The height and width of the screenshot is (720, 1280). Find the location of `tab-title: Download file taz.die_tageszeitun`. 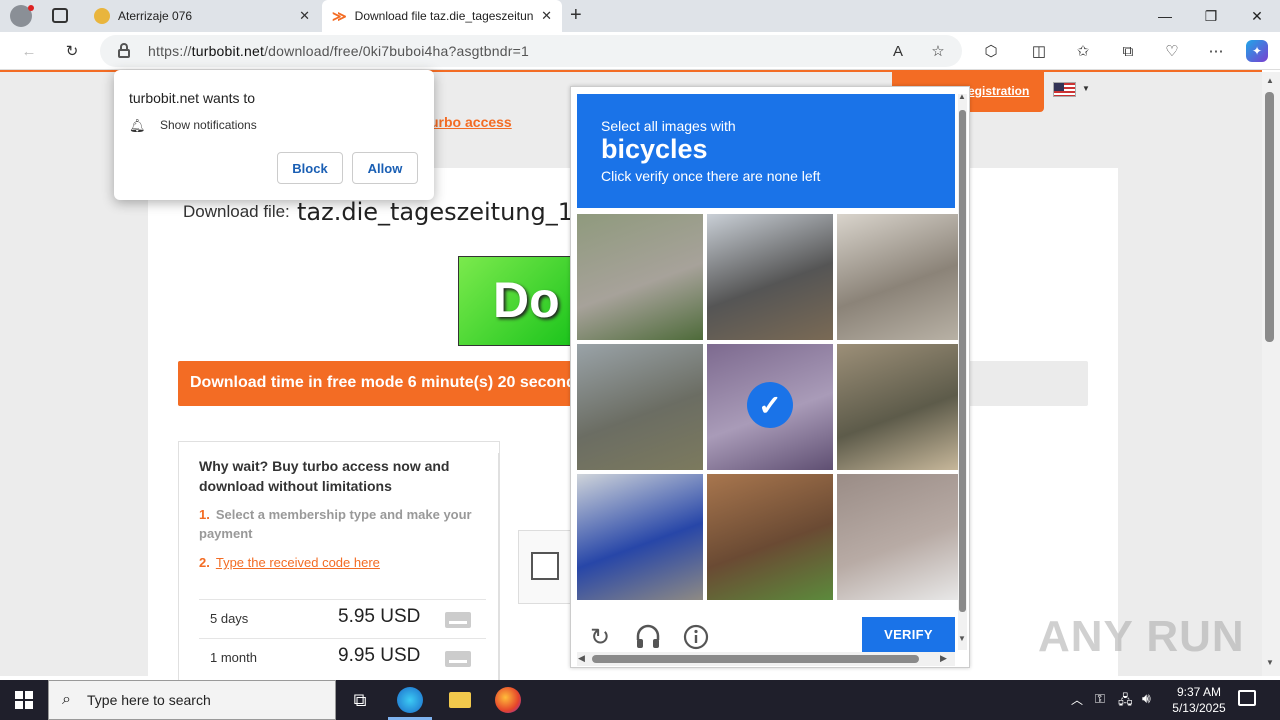

tab-title: Download file taz.die_tageszeitun is located at coordinates (443, 16).